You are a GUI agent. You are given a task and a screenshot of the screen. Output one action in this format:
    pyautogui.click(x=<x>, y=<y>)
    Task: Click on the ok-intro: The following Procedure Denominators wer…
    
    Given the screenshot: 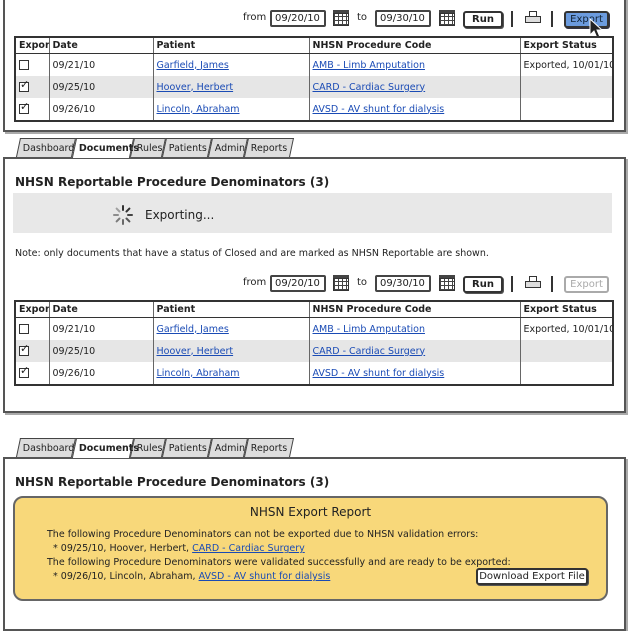 What is the action you would take?
    pyautogui.click(x=279, y=562)
    